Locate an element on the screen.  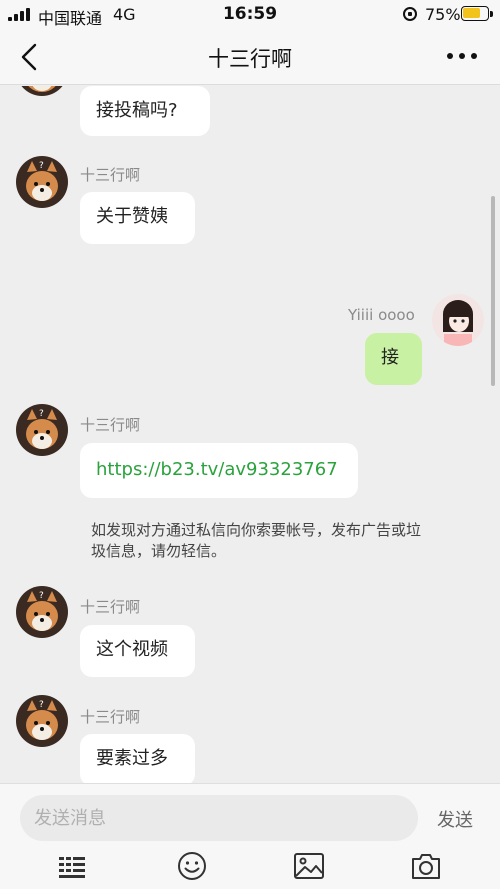
message-bubble: 接投稿吗? is located at coordinates (145, 111).